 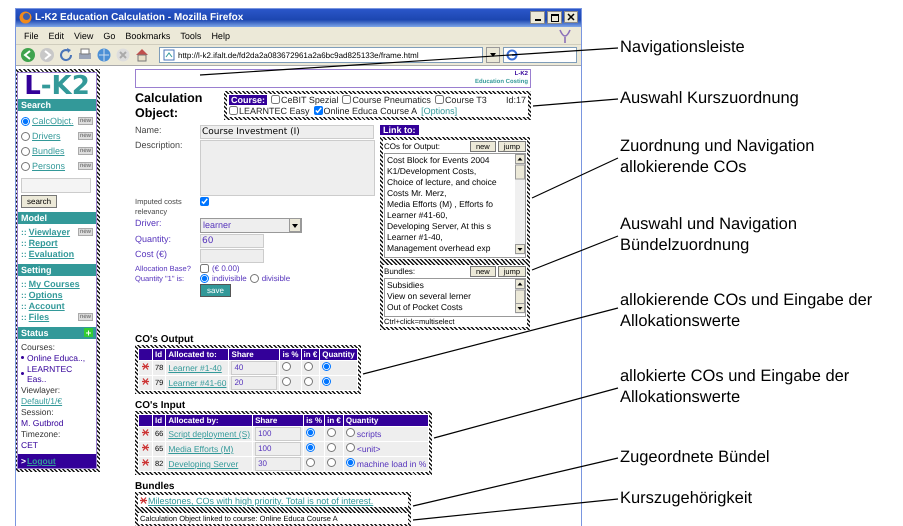 What do you see at coordinates (191, 35) in the screenshot?
I see `menu-item: Tools` at bounding box center [191, 35].